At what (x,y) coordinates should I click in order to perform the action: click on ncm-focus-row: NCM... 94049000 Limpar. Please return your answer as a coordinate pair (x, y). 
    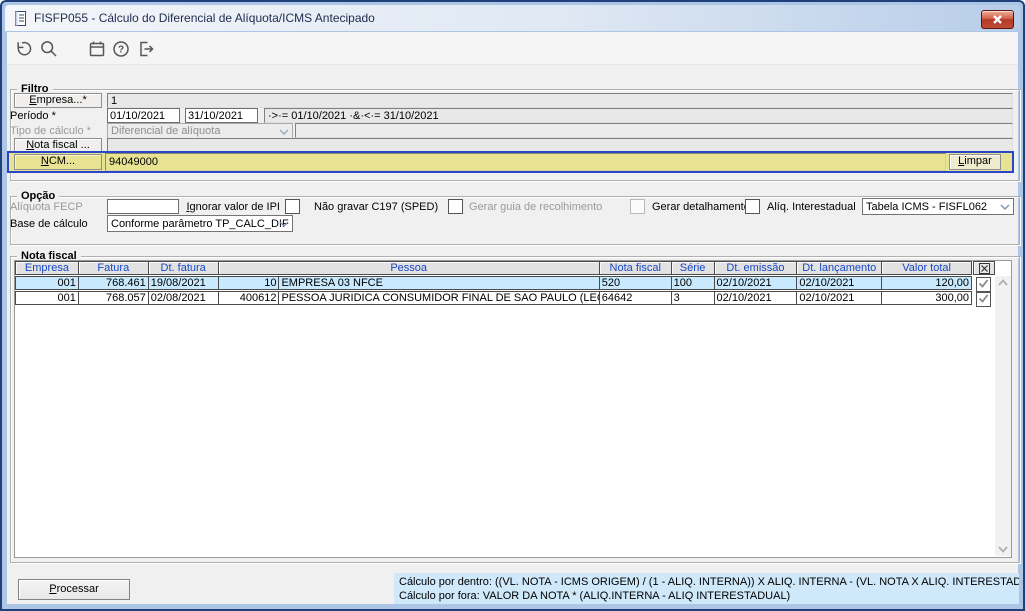
    Looking at the image, I should click on (510, 162).